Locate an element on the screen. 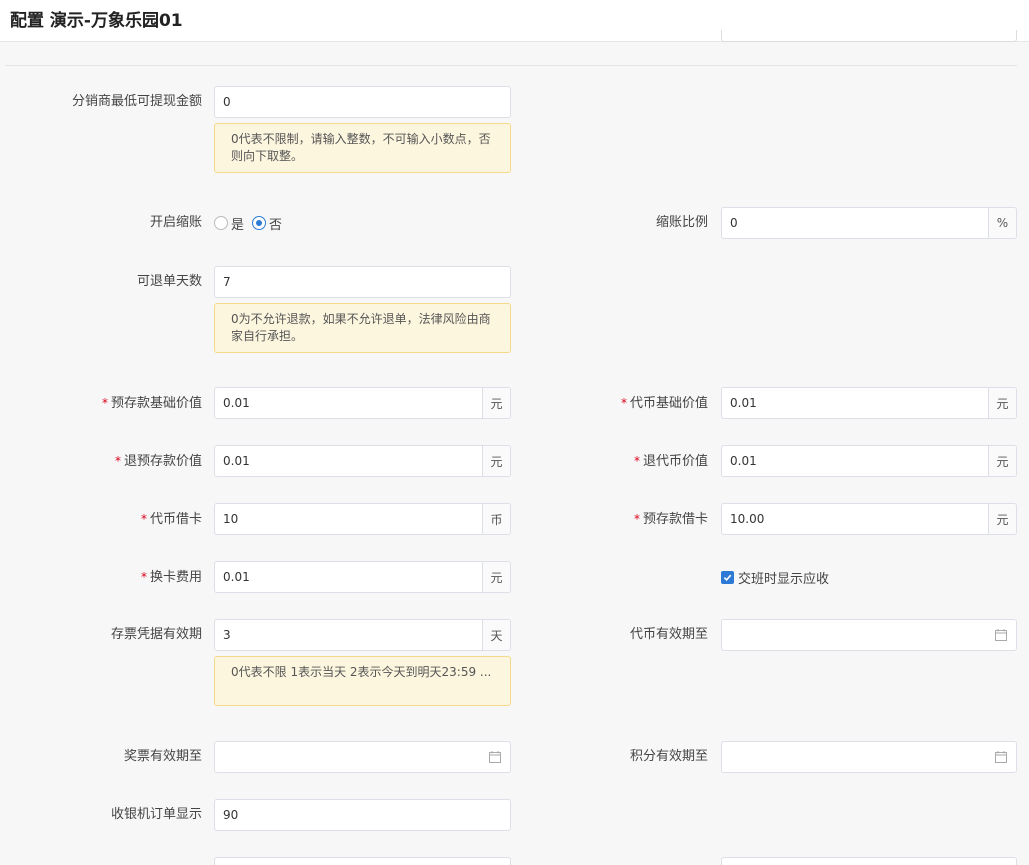 The width and height of the screenshot is (1029, 865). refund-deposit-label: * 退预存款价值 is located at coordinates (104, 461).